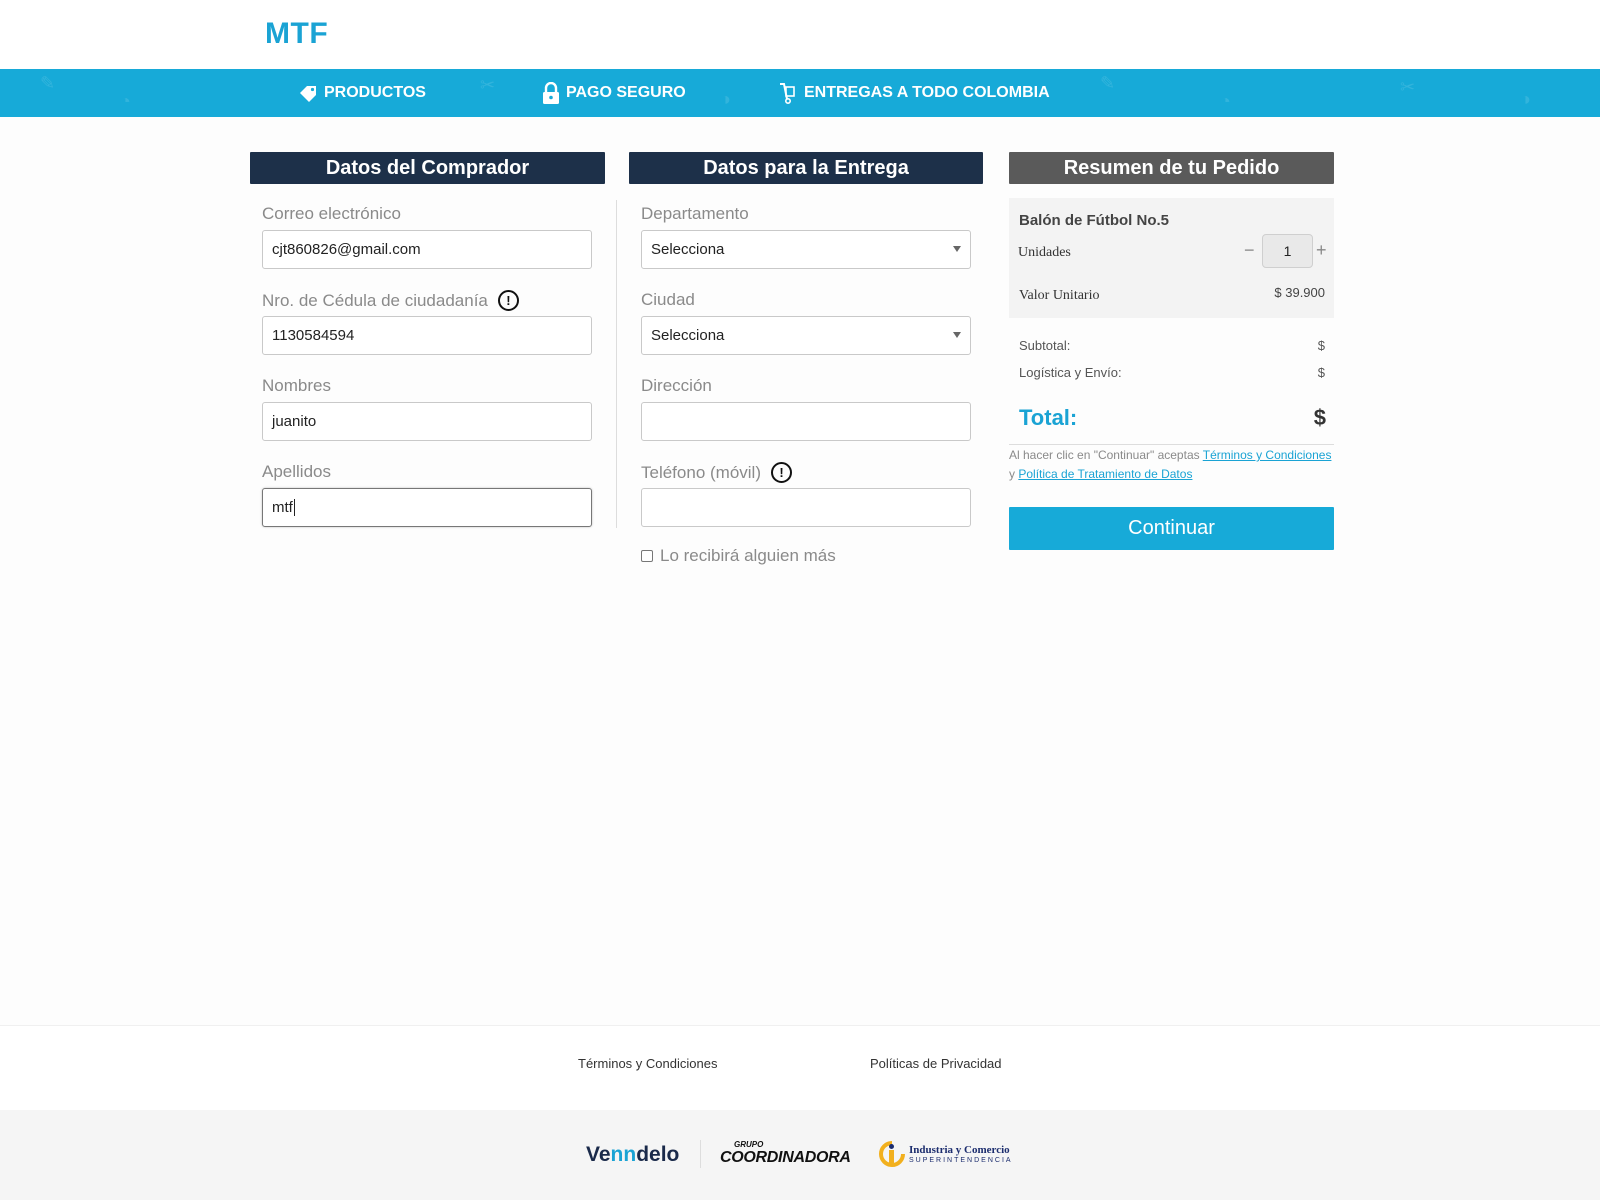  I want to click on coordinadora-logo-small: GRUPO, so click(749, 1144).